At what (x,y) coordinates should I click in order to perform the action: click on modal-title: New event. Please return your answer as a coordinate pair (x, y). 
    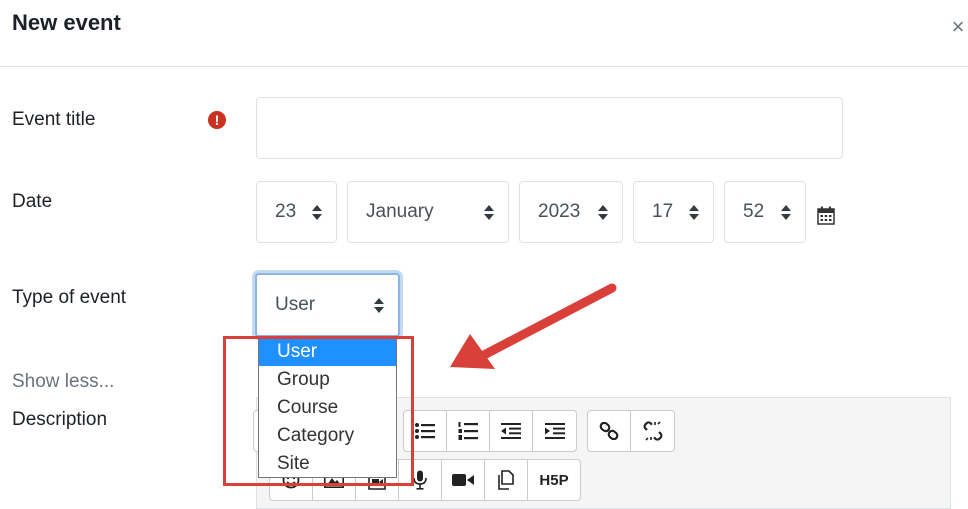
    Looking at the image, I should click on (66, 22).